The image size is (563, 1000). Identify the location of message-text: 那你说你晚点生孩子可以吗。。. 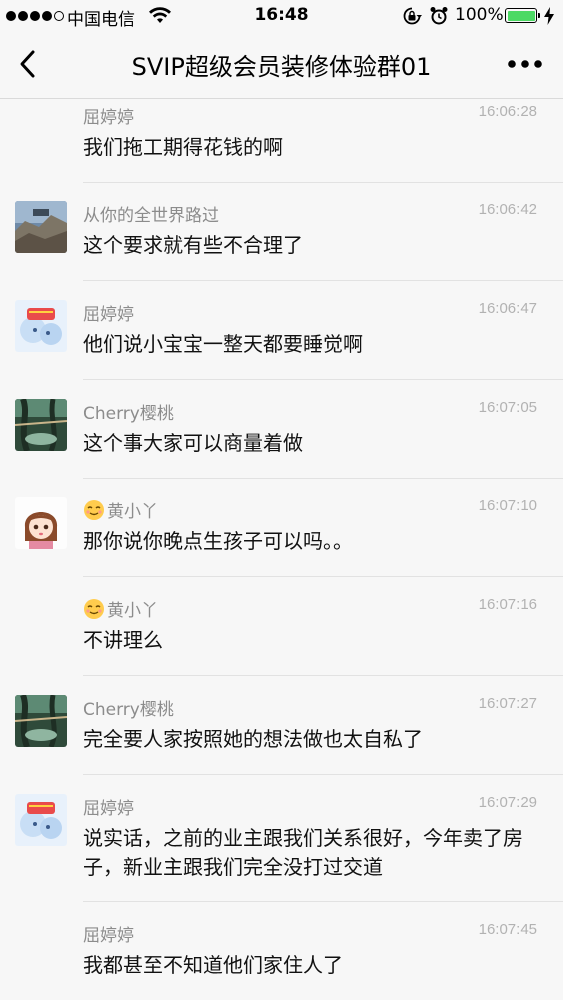
(218, 541).